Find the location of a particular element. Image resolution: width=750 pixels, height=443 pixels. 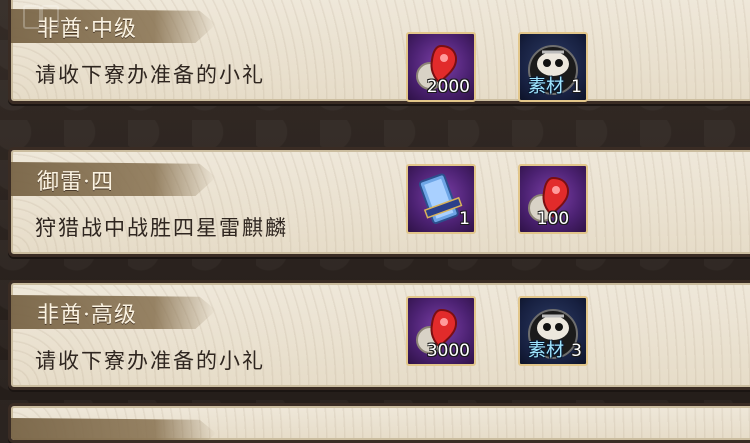

reward-slot: 素材 3 is located at coordinates (553, 331).